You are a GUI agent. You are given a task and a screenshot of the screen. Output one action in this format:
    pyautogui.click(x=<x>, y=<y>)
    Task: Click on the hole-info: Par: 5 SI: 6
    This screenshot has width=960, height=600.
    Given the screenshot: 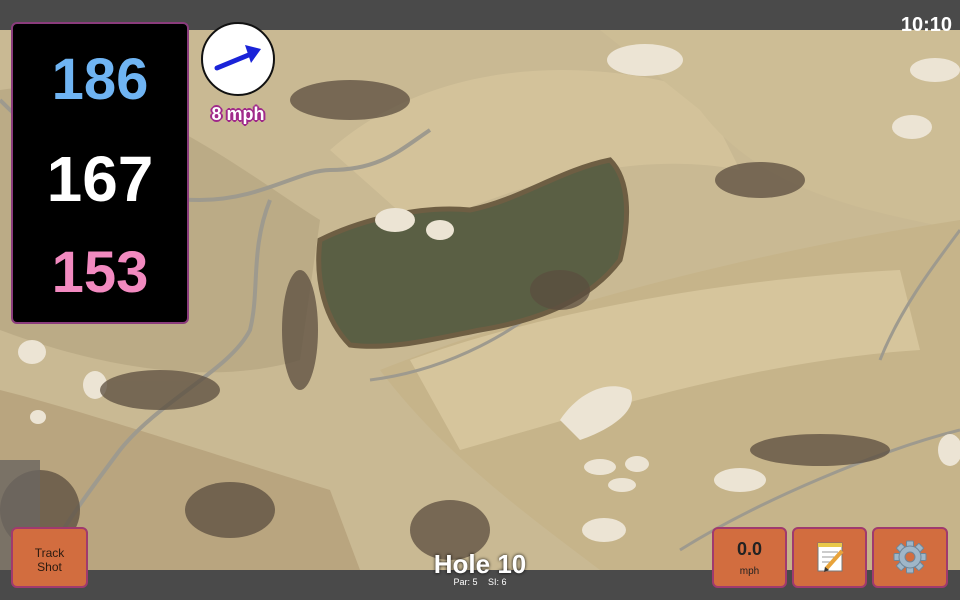 What is the action you would take?
    pyautogui.click(x=480, y=582)
    